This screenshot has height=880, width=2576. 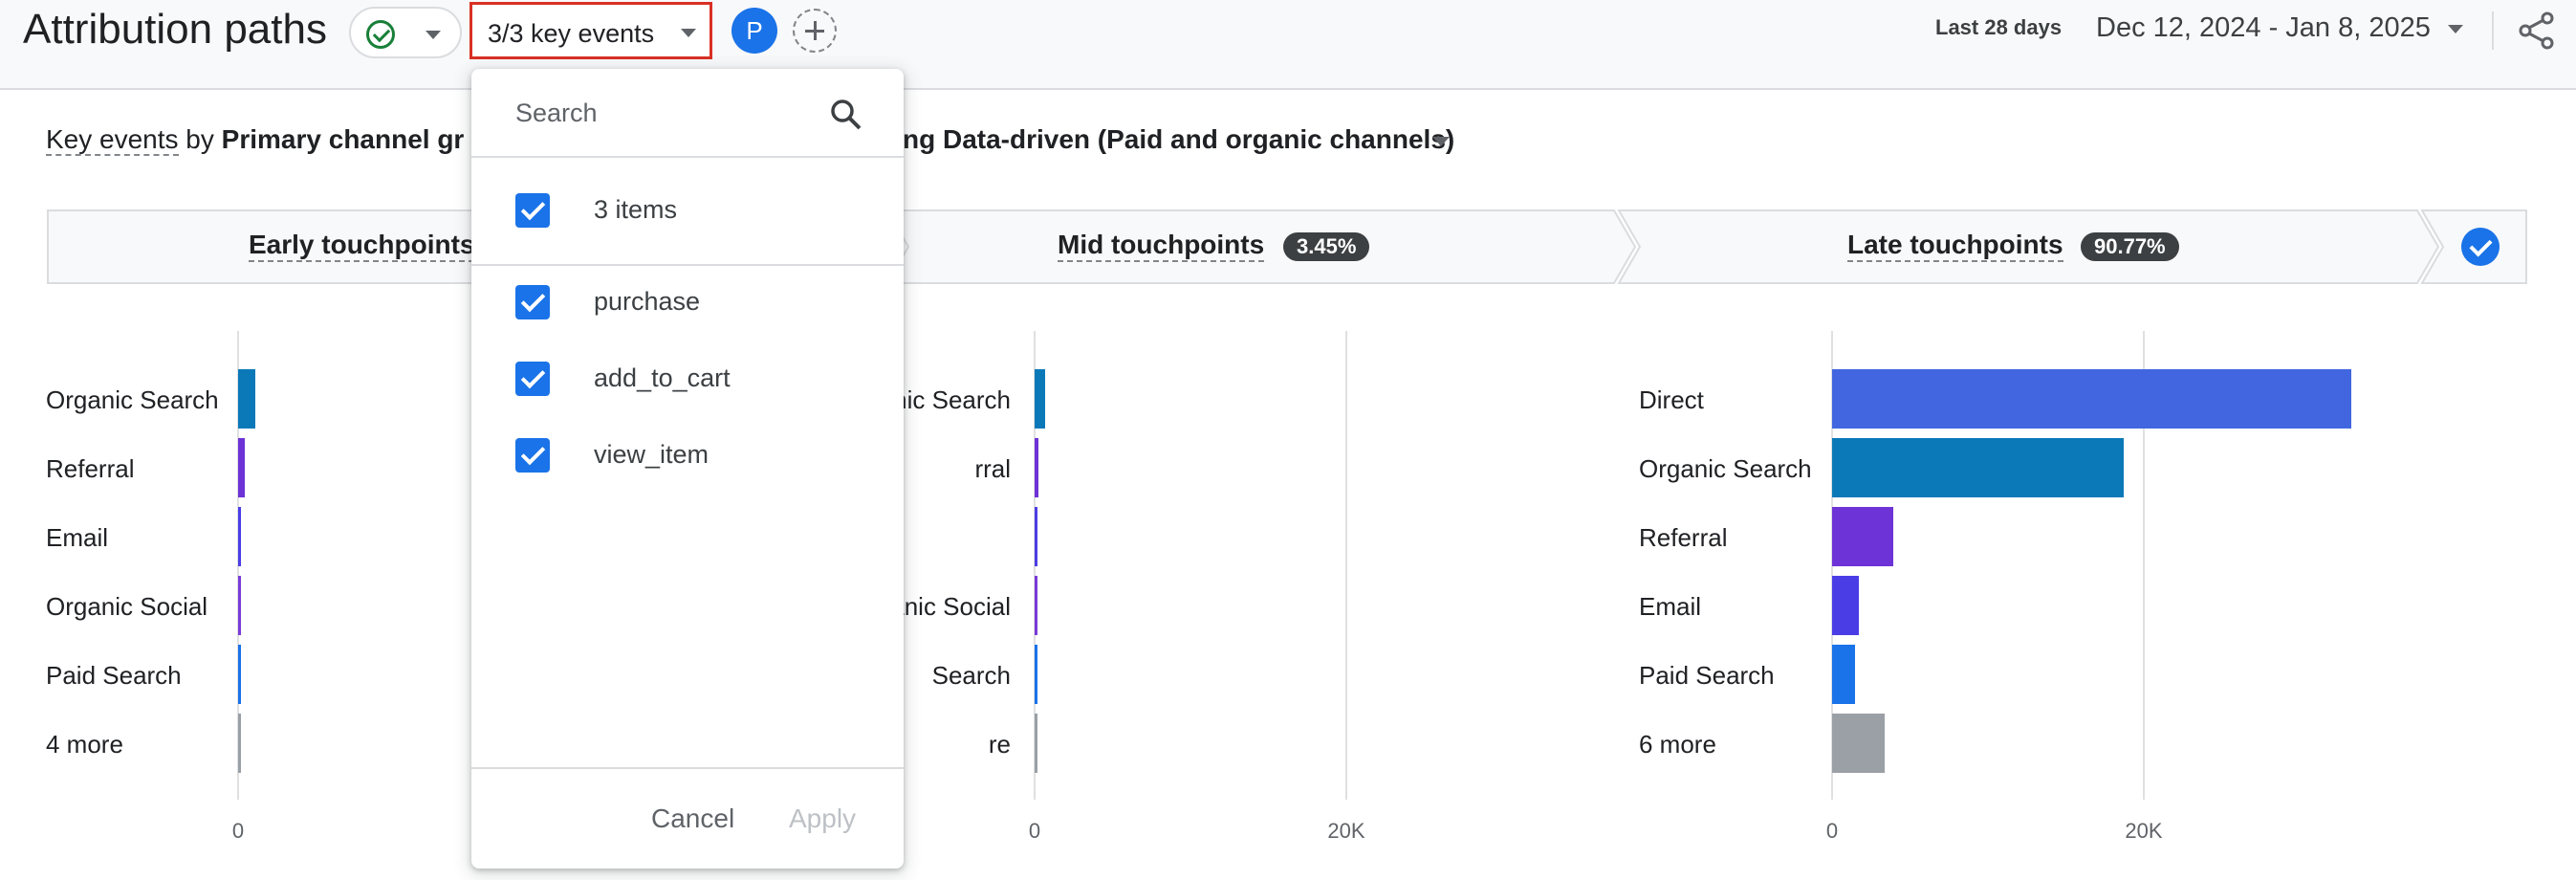 What do you see at coordinates (112, 140) in the screenshot?
I see `metric-selector: Key events` at bounding box center [112, 140].